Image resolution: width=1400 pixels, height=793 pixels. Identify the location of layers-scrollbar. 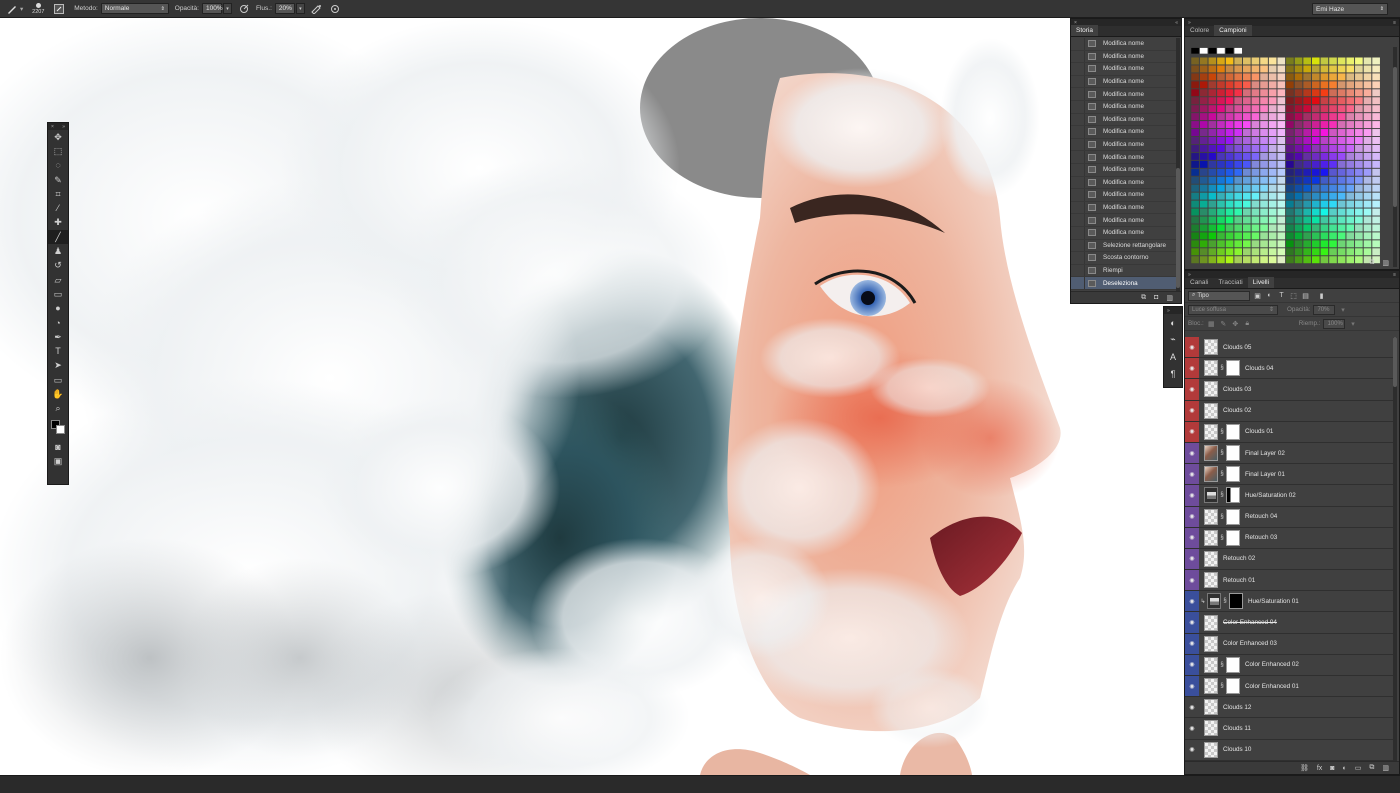
(1395, 549).